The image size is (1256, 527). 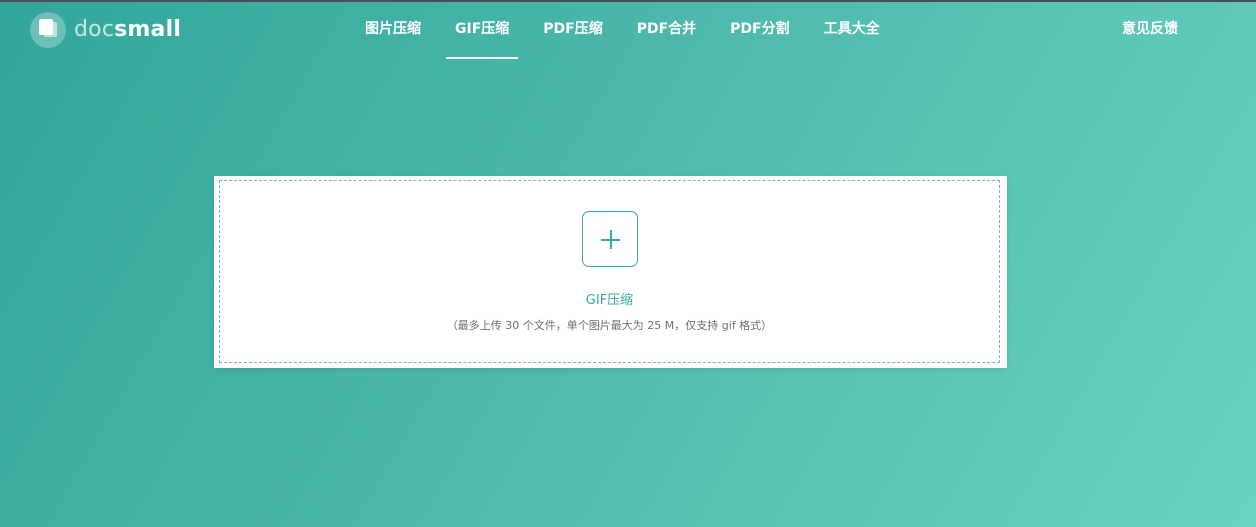 What do you see at coordinates (609, 300) in the screenshot?
I see `upload-title: GIF压缩` at bounding box center [609, 300].